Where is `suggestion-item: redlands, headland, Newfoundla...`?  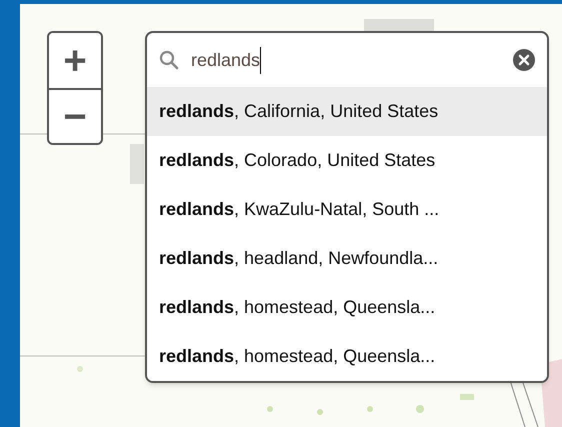 suggestion-item: redlands, headland, Newfoundla... is located at coordinates (347, 258).